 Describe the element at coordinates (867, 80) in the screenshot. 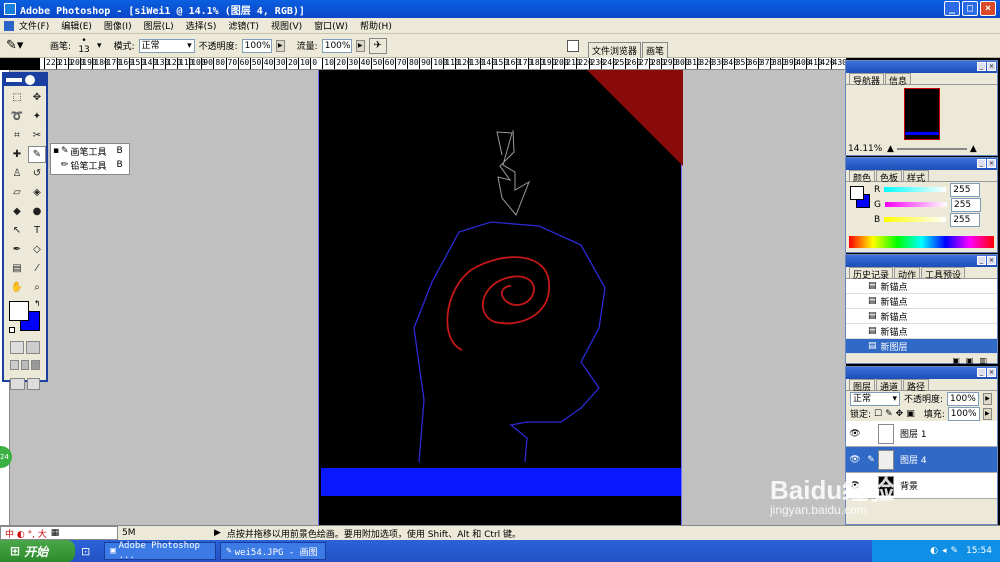

I see `tab-navigator: 导航器` at that location.